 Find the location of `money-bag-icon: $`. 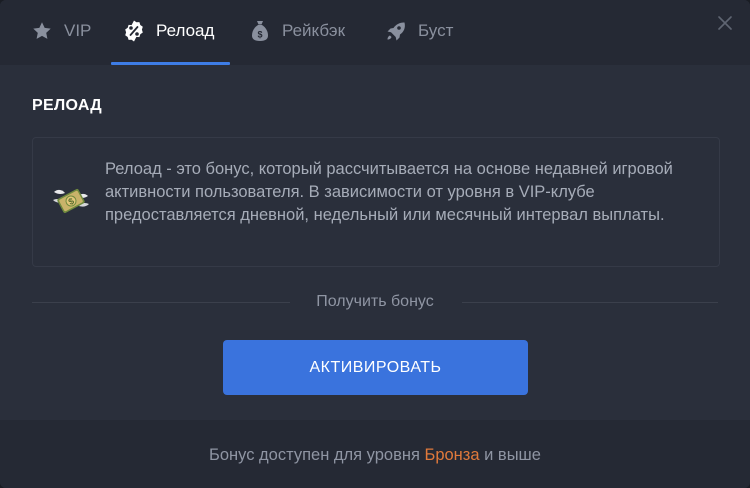

money-bag-icon: $ is located at coordinates (260, 31).